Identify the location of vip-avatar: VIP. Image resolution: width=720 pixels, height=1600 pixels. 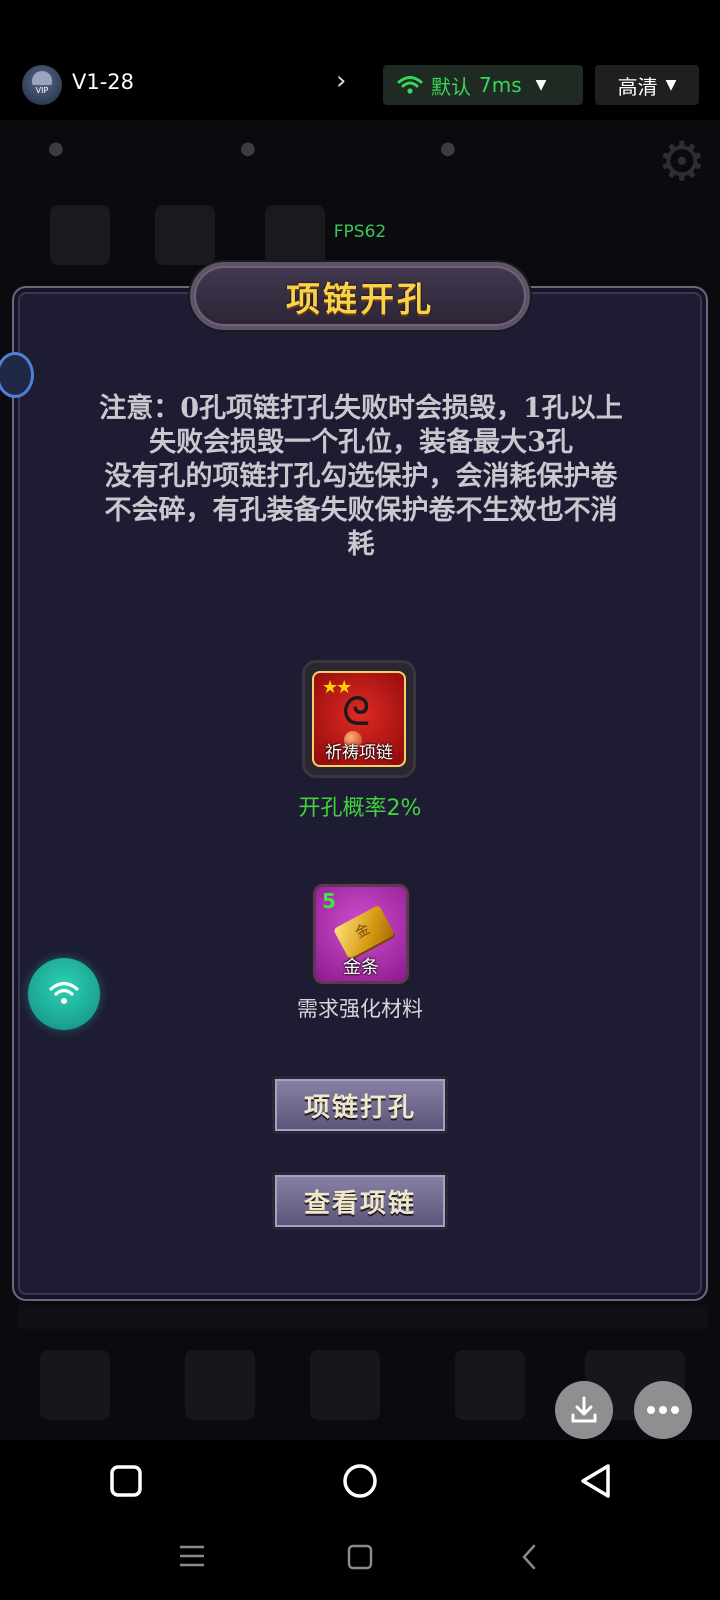
(42, 85).